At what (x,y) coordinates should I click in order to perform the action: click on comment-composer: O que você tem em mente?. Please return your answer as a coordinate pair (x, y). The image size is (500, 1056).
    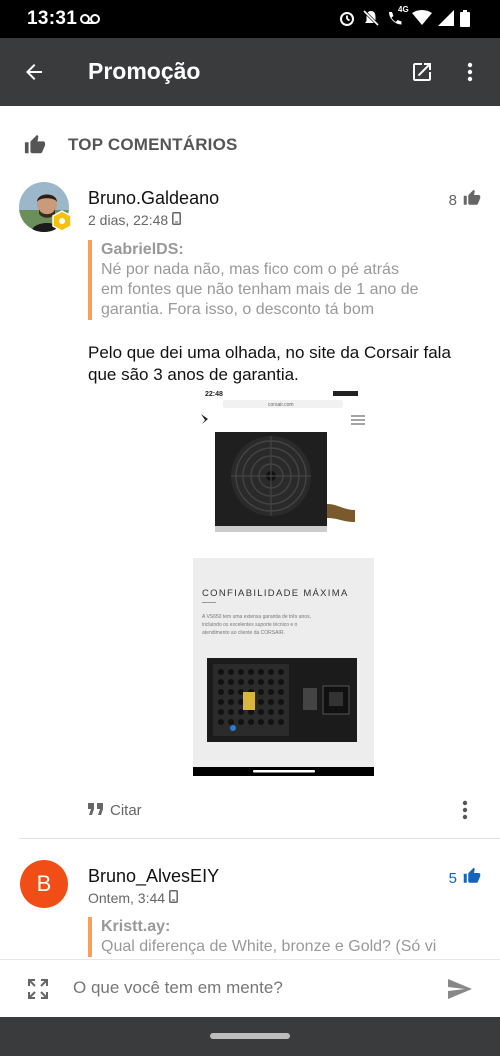
    Looking at the image, I should click on (250, 988).